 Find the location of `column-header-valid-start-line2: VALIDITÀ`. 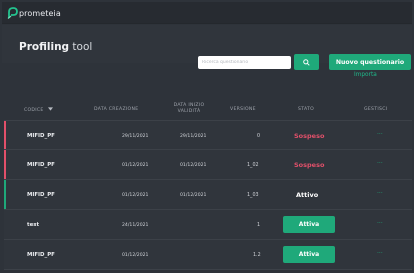

column-header-valid-start-line2: VALIDITÀ is located at coordinates (189, 111).